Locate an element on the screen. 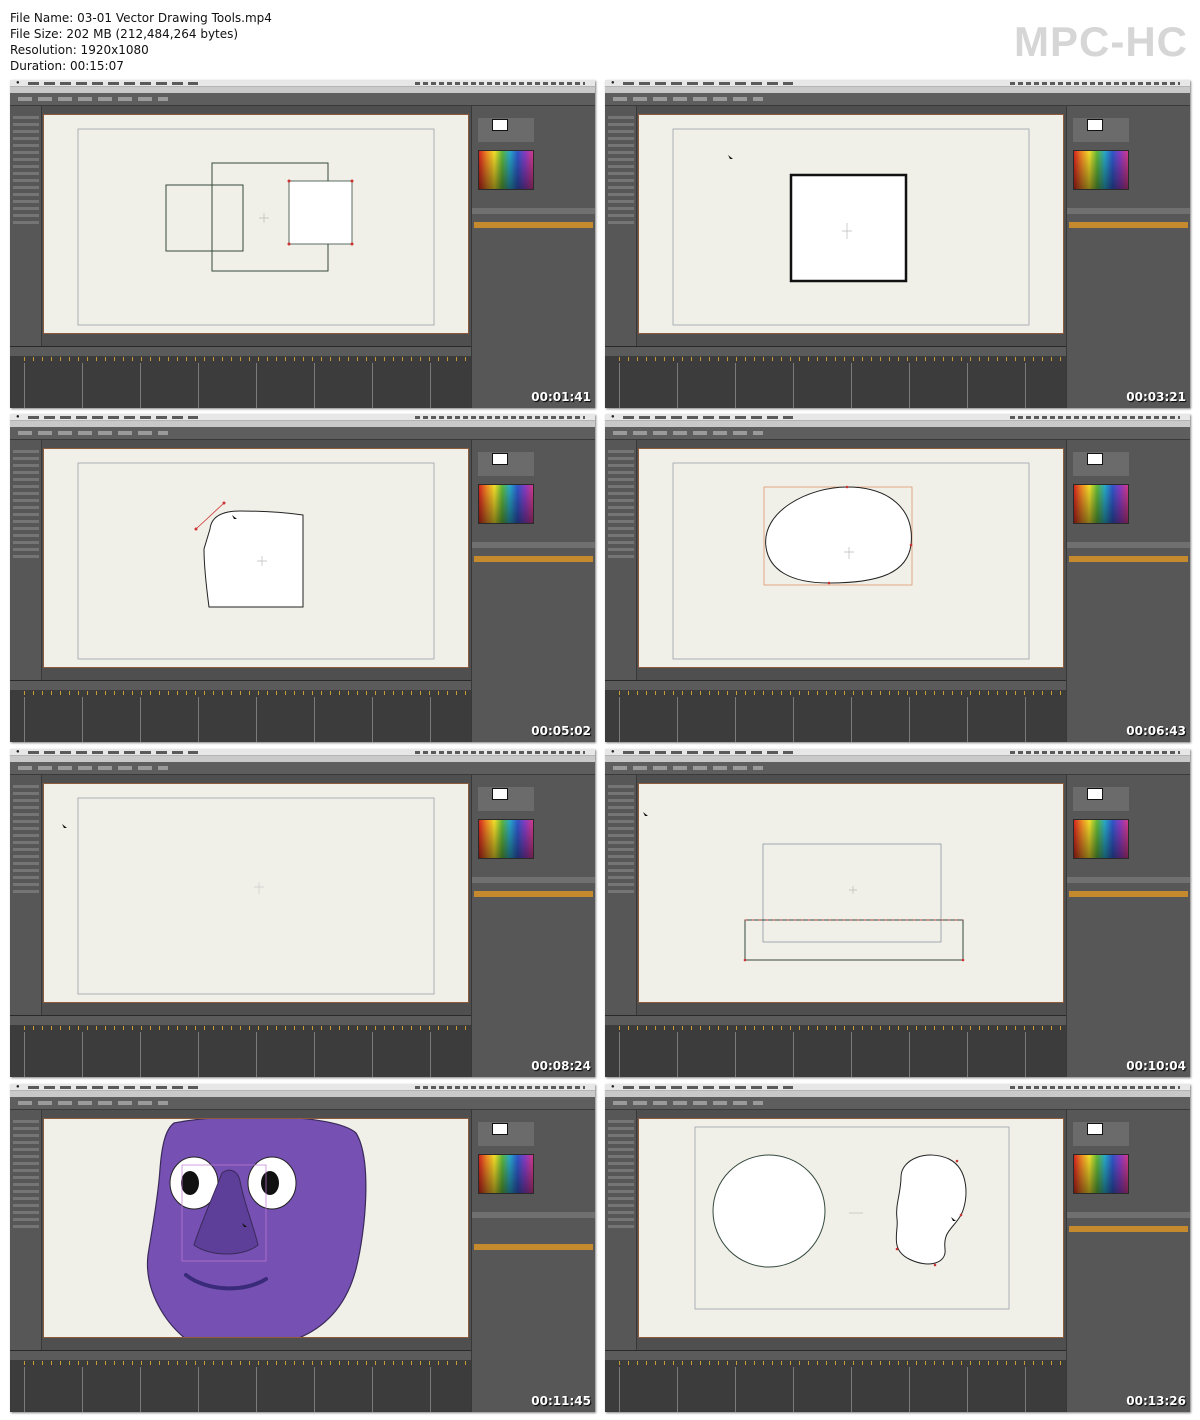 The height and width of the screenshot is (1420, 1200). timestamp: 00:10:04 is located at coordinates (1156, 1066).